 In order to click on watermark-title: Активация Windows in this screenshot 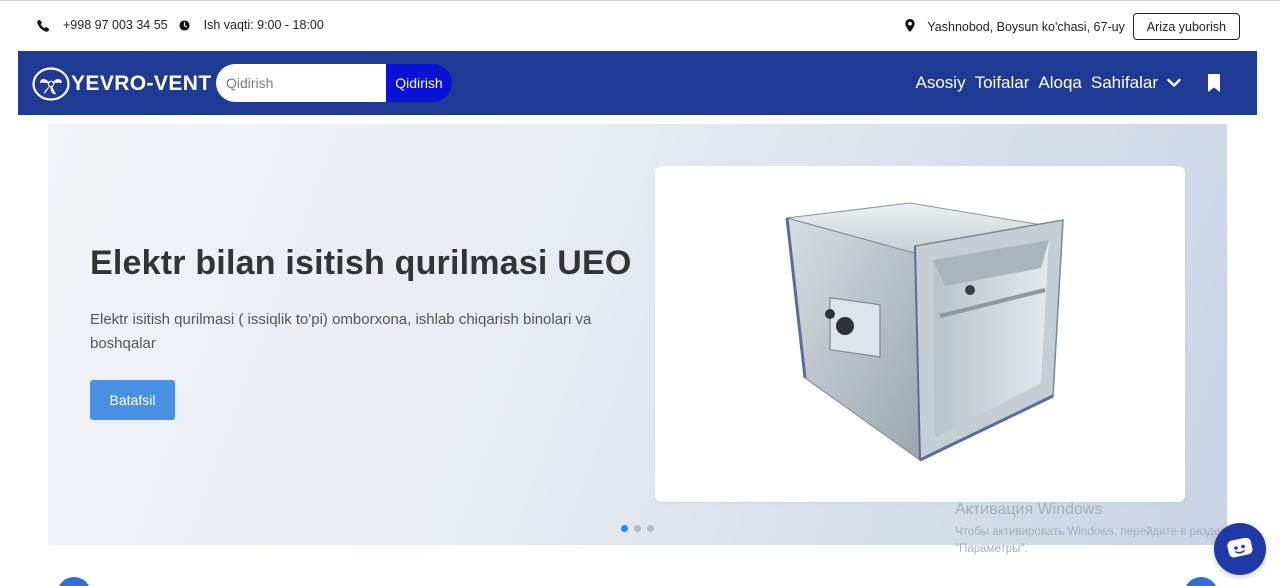, I will do `click(1029, 509)`.